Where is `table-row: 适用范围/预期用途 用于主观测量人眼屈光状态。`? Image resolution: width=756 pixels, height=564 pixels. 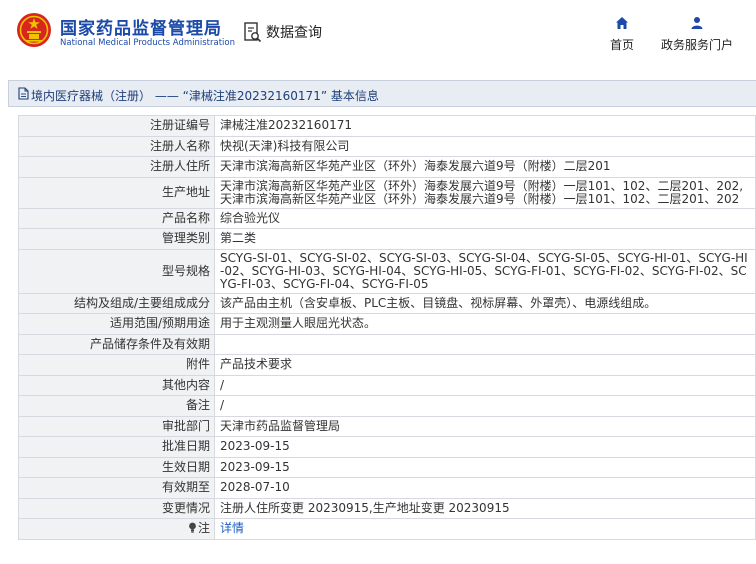 table-row: 适用范围/预期用途 用于主观测量人眼屈光状态。 is located at coordinates (387, 324).